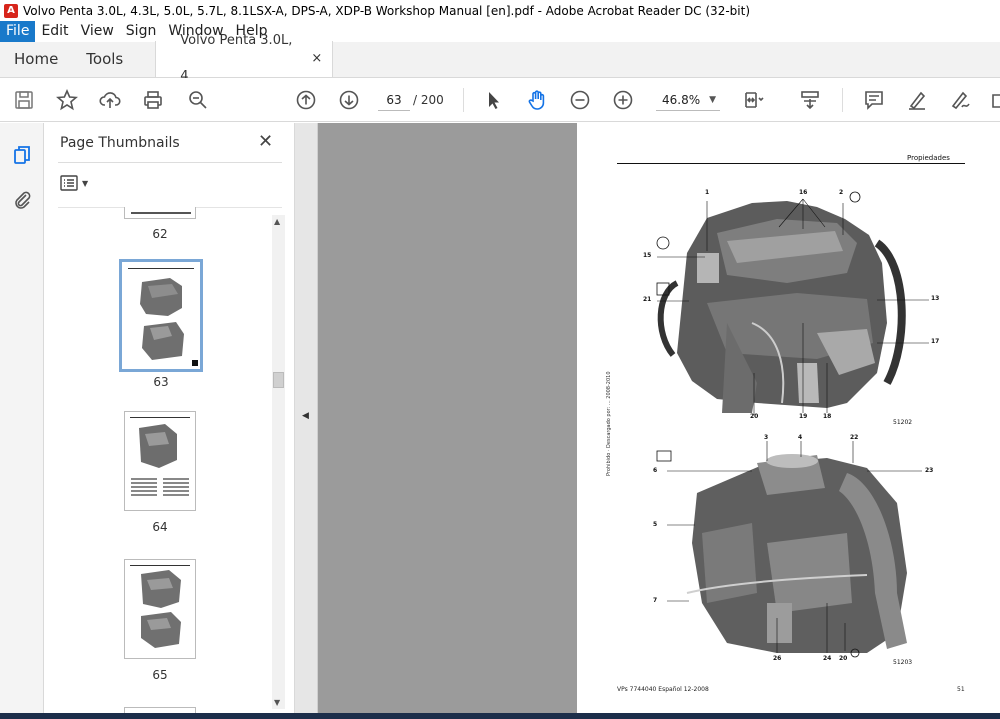 The width and height of the screenshot is (1000, 719). Describe the element at coordinates (494, 100) in the screenshot. I see `select-cursor-icon` at that location.